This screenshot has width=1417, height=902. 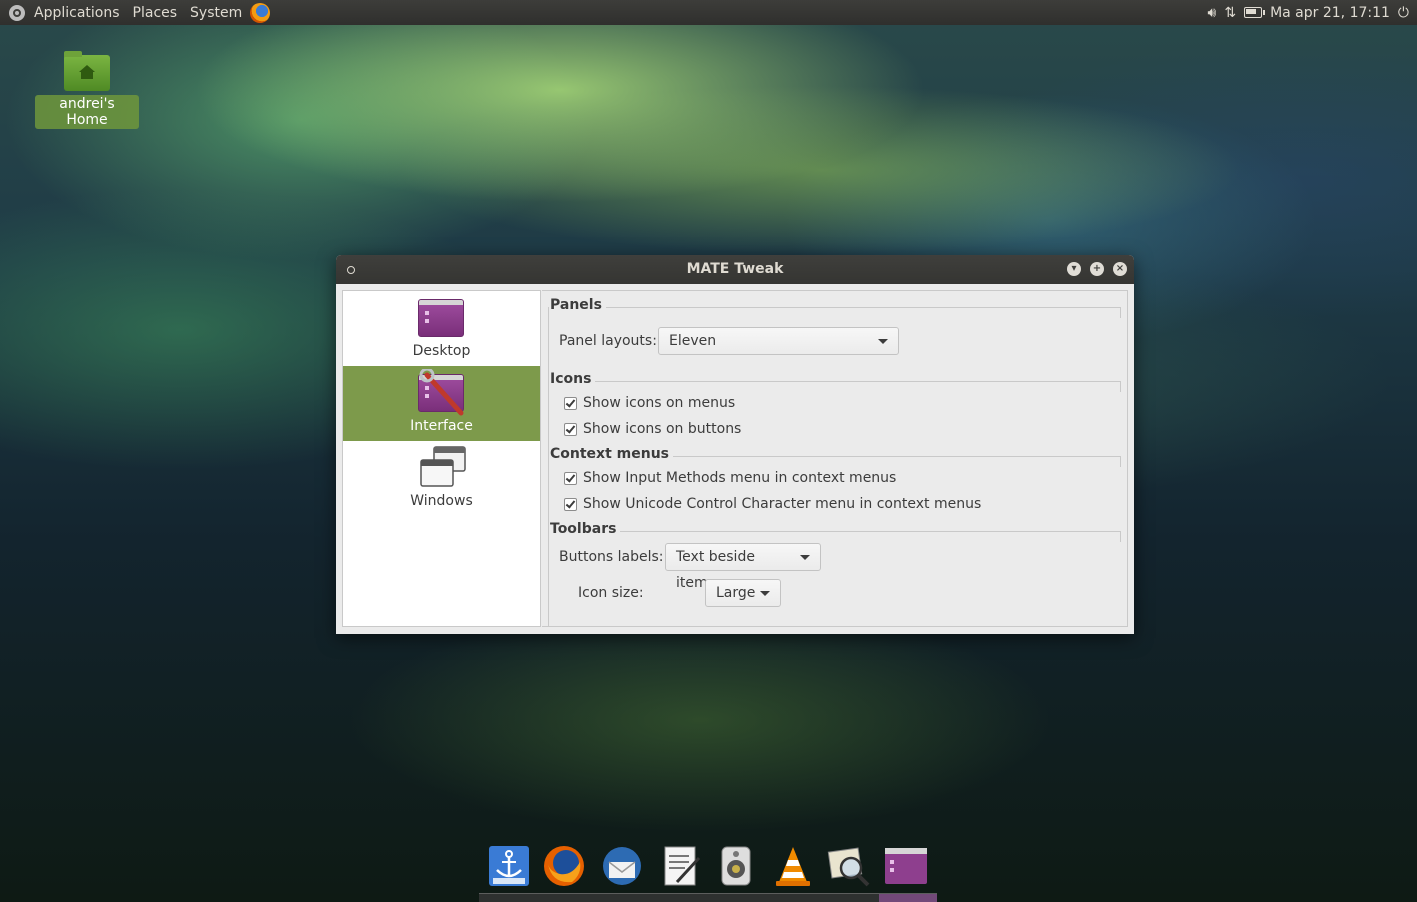 I want to click on titlebar: MATE Tweak ▾ + ×, so click(x=735, y=269).